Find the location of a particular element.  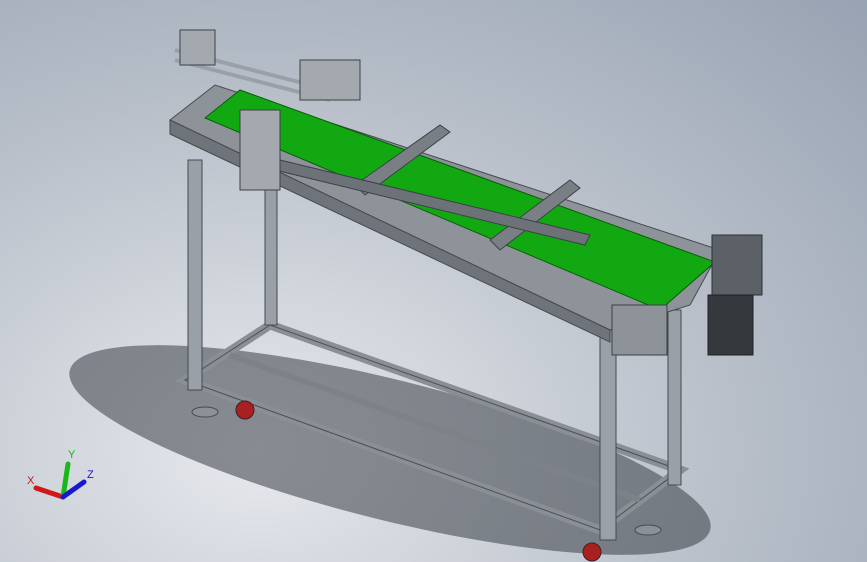

axis-label: X is located at coordinates (30, 481).